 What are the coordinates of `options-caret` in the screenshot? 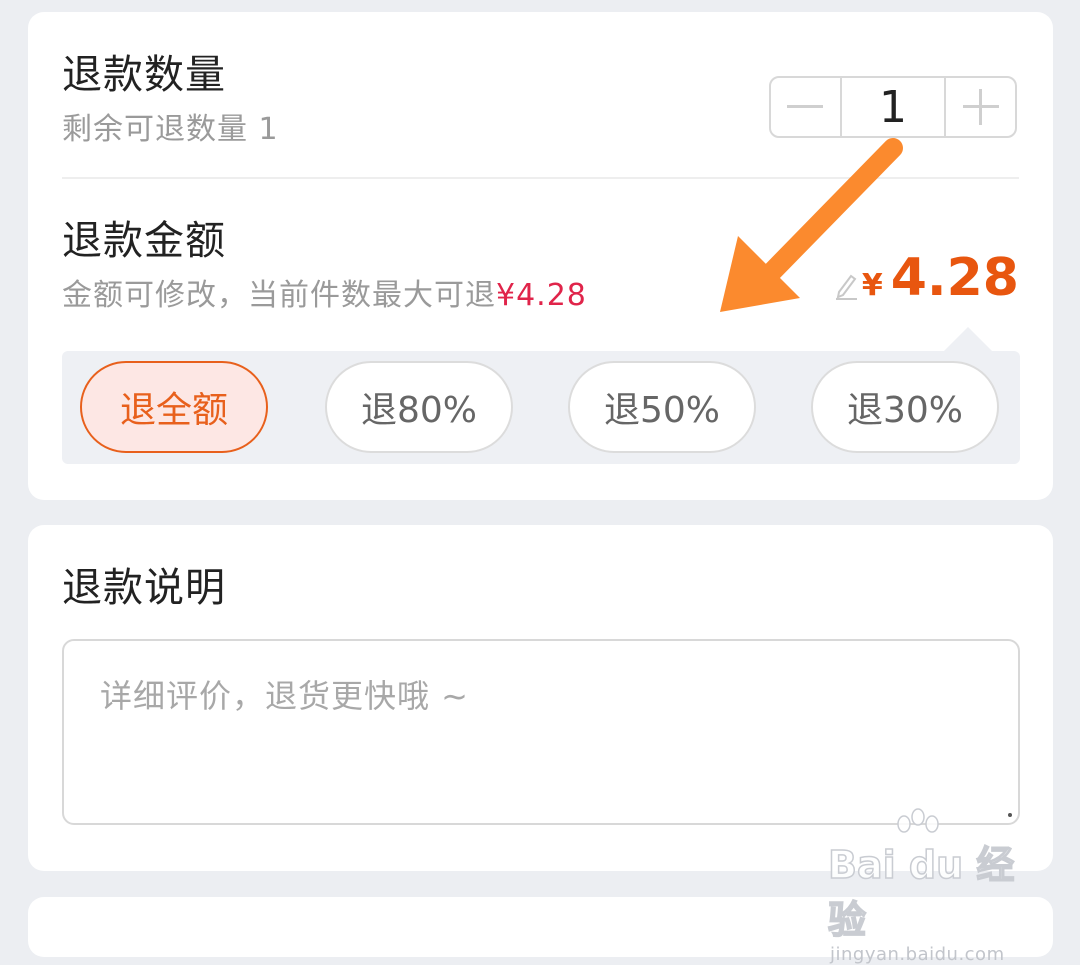 It's located at (968, 339).